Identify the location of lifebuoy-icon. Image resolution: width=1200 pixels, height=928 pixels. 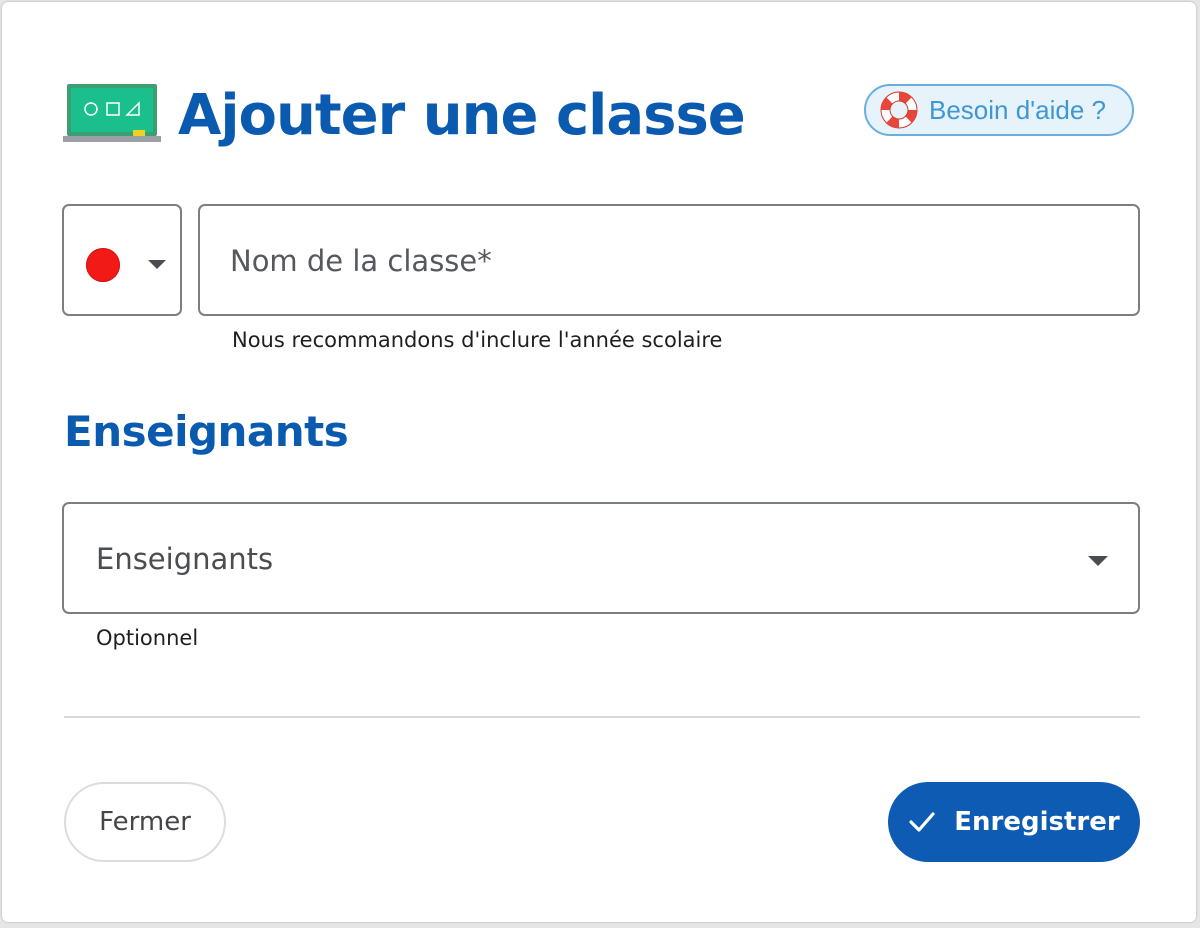
(899, 110).